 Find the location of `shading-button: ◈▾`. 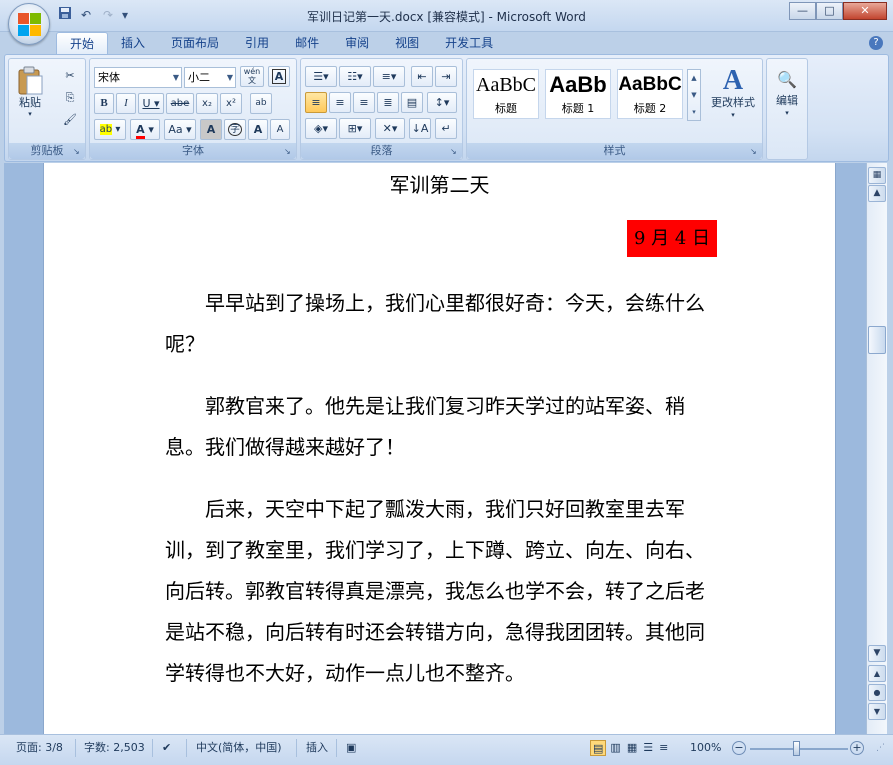

shading-button: ◈▾ is located at coordinates (321, 128).